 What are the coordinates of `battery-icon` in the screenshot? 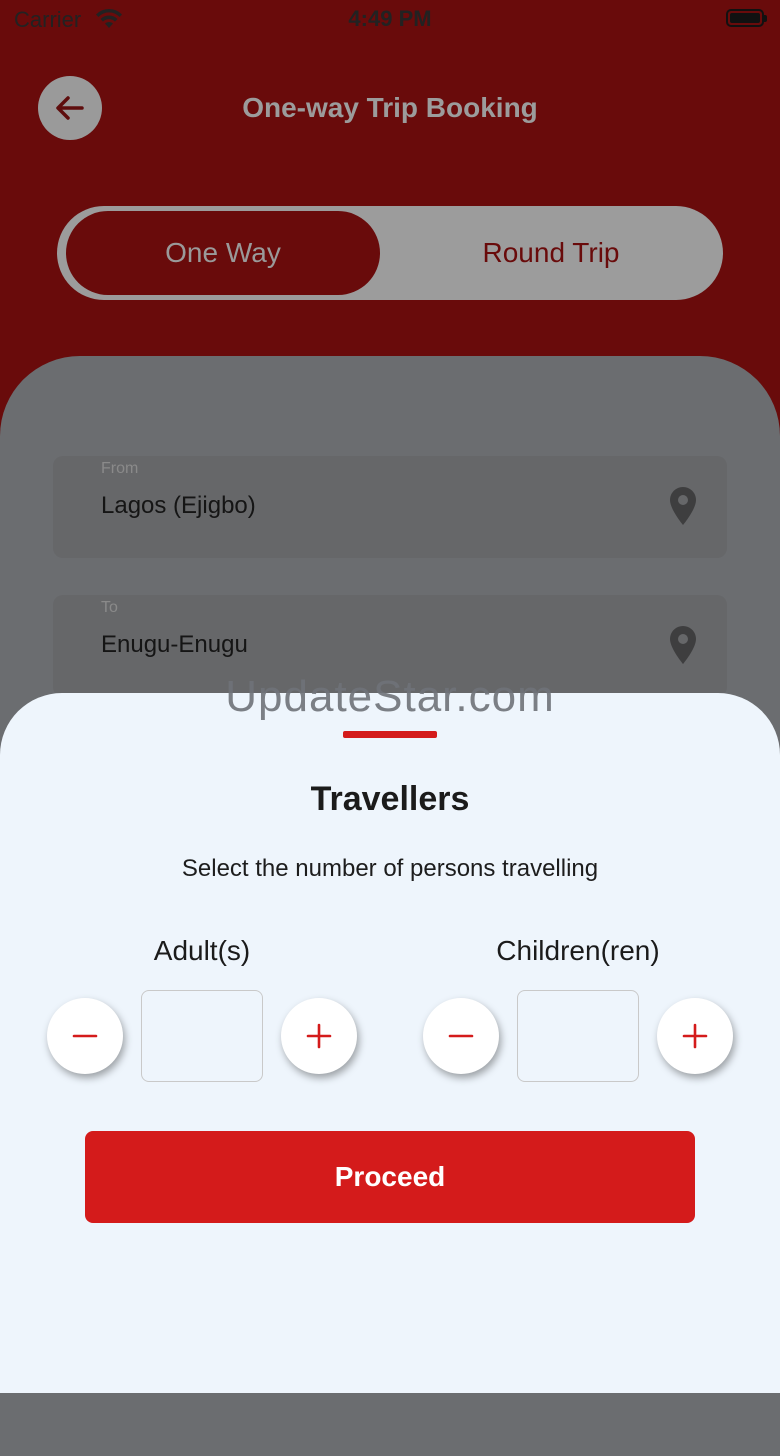 It's located at (746, 18).